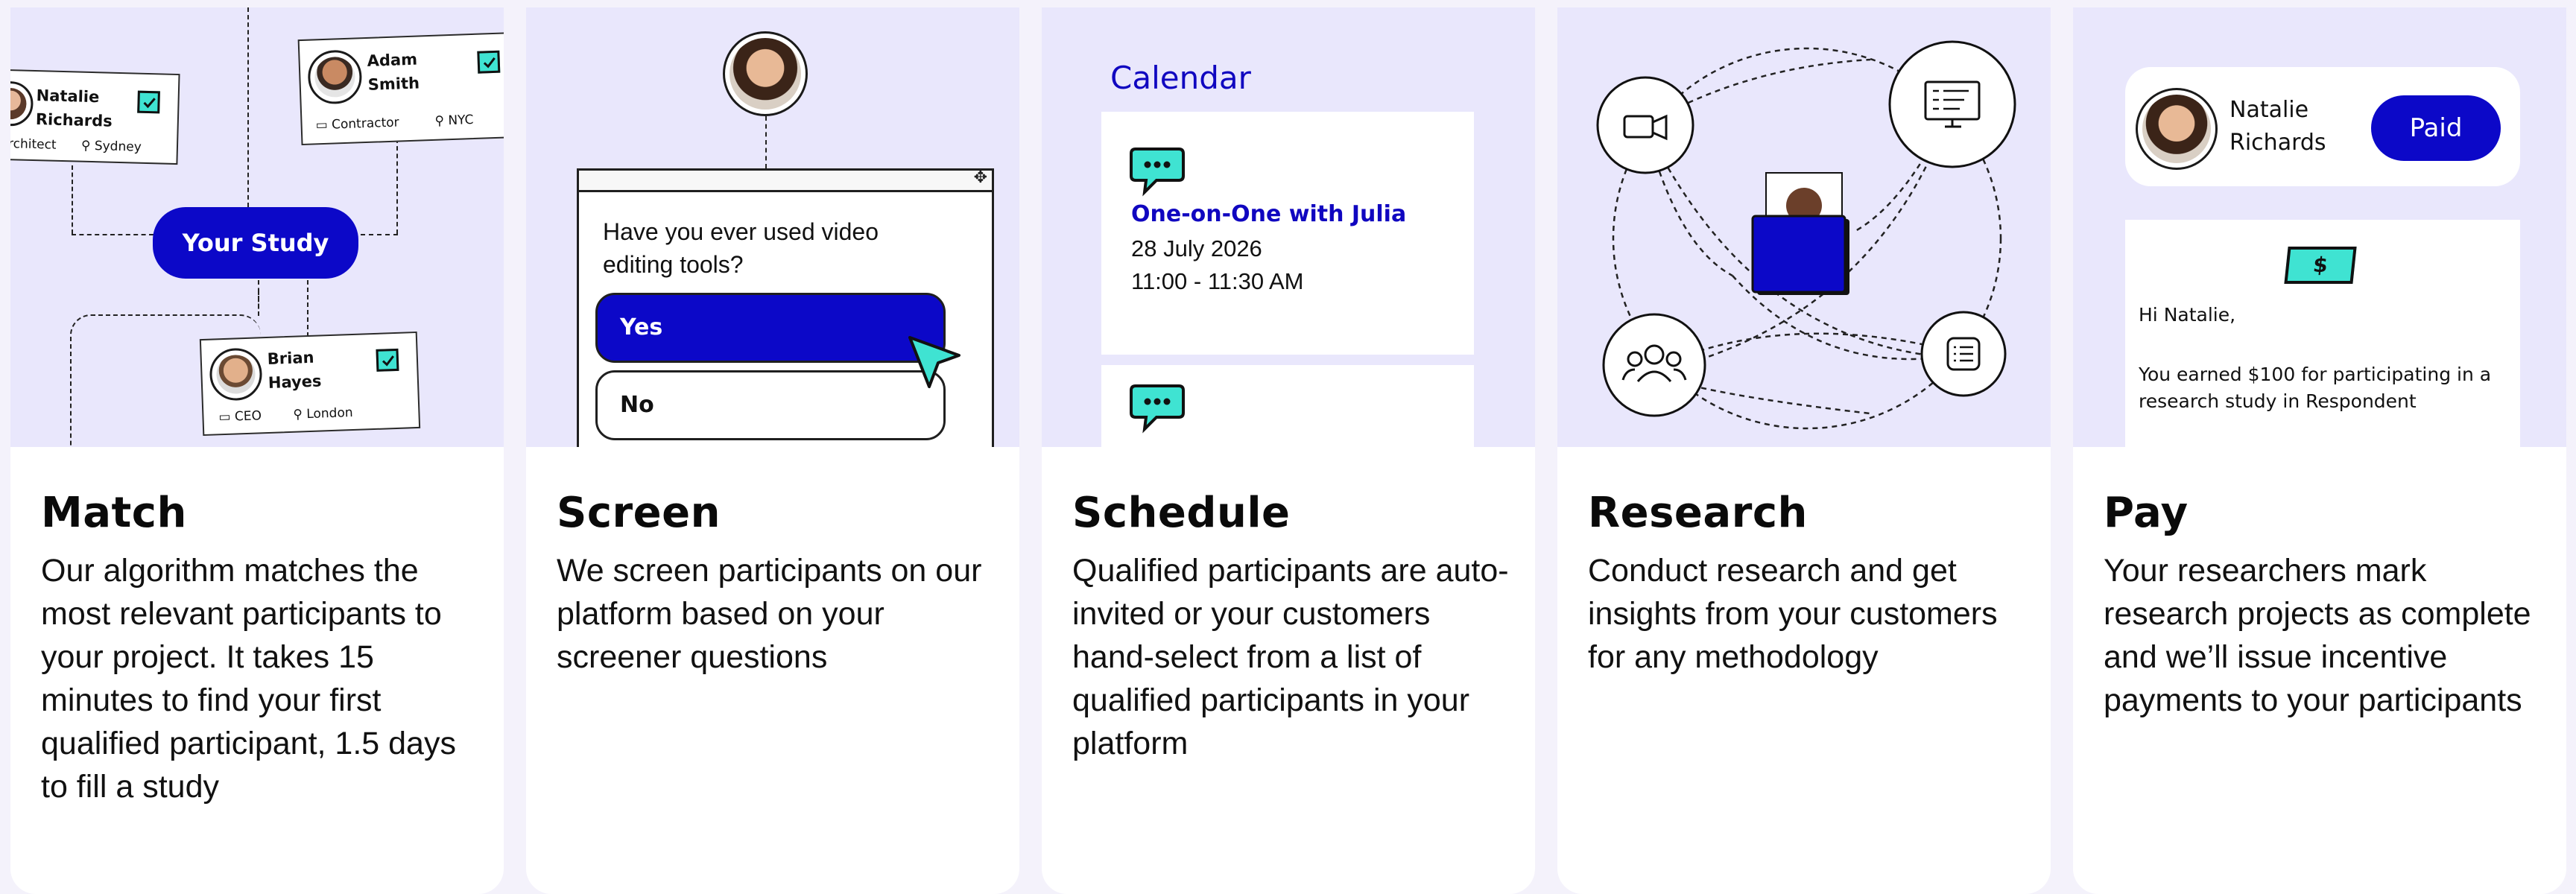 The width and height of the screenshot is (2576, 894). I want to click on profile-card-natalie: Natalie Richards rchitect ⚲ Sydney, so click(95, 117).